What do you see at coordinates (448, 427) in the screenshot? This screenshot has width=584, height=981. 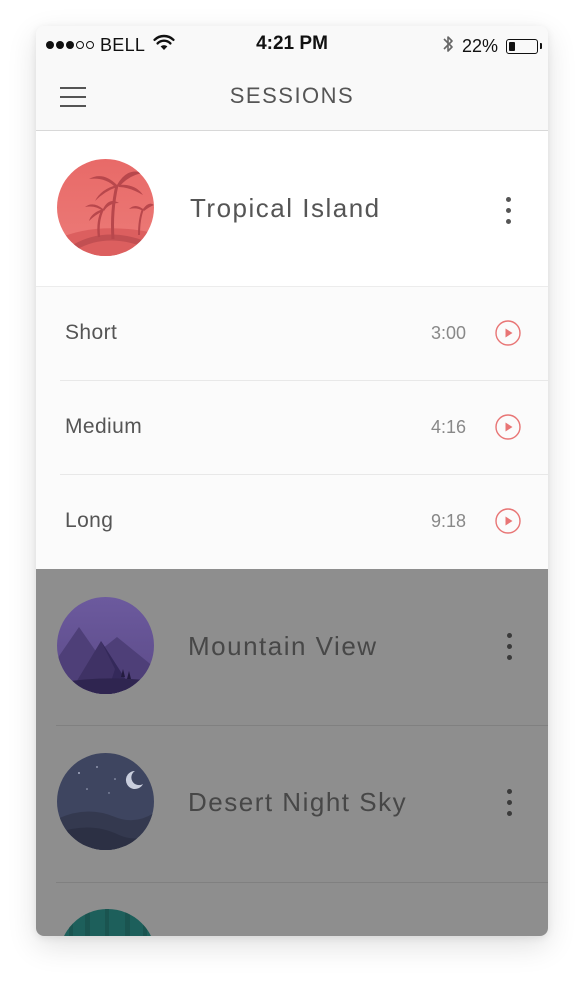 I see `duration-time: 4:16` at bounding box center [448, 427].